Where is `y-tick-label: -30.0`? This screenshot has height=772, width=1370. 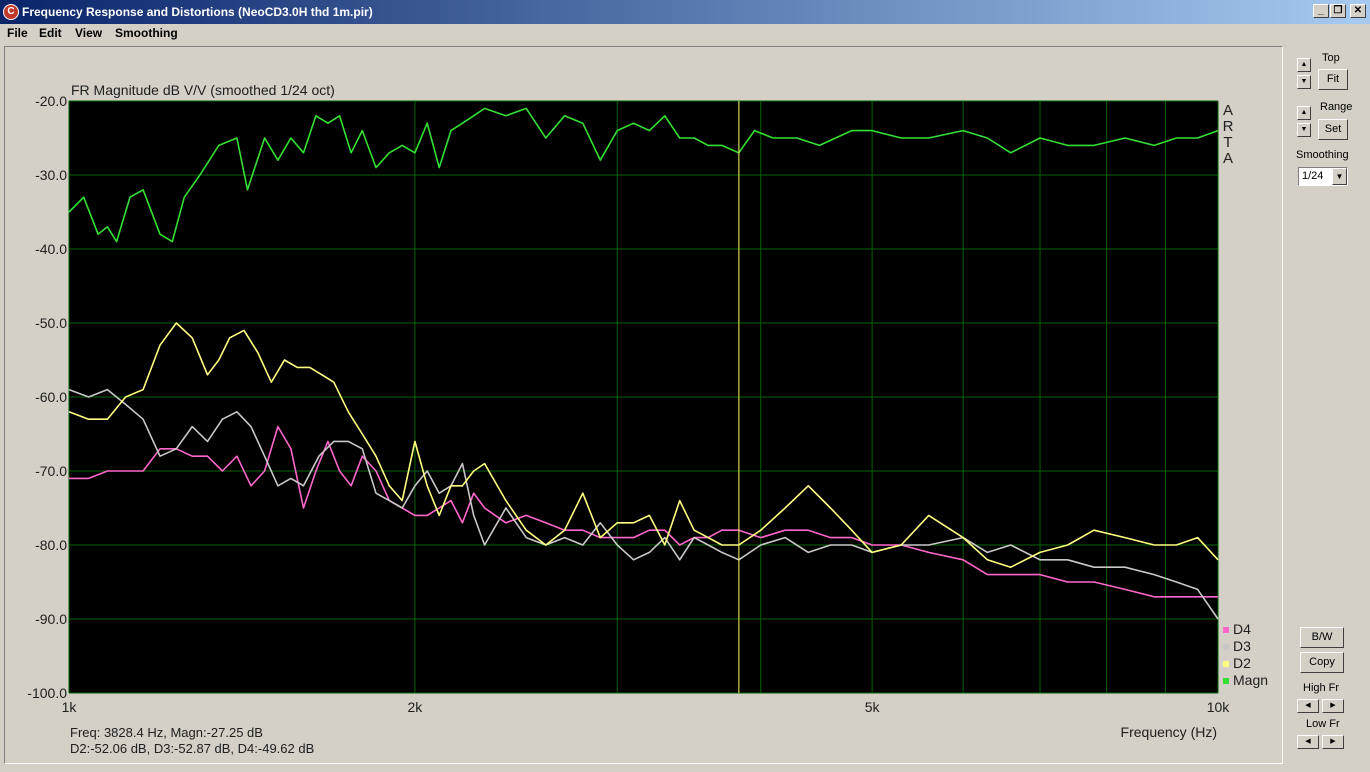 y-tick-label: -30.0 is located at coordinates (51, 175).